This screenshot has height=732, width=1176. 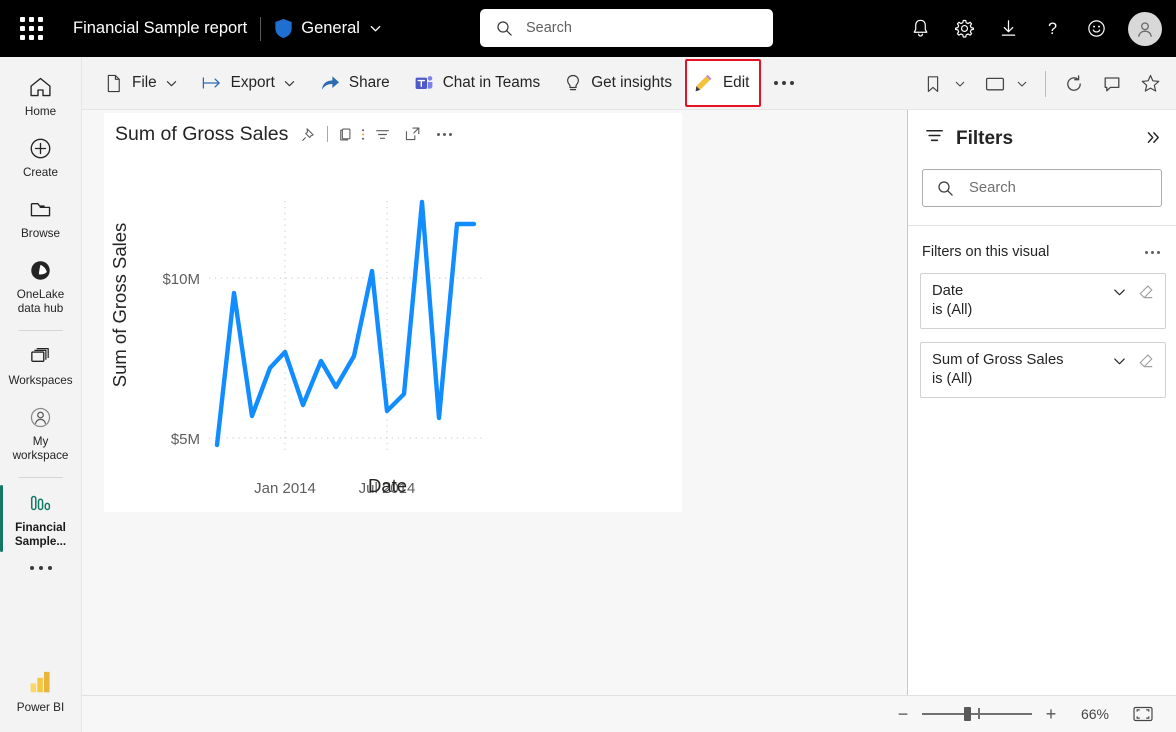 I want to click on filter-card-sum-of-gross-sales: Sum of Gross Sales is (All), so click(x=1043, y=370).